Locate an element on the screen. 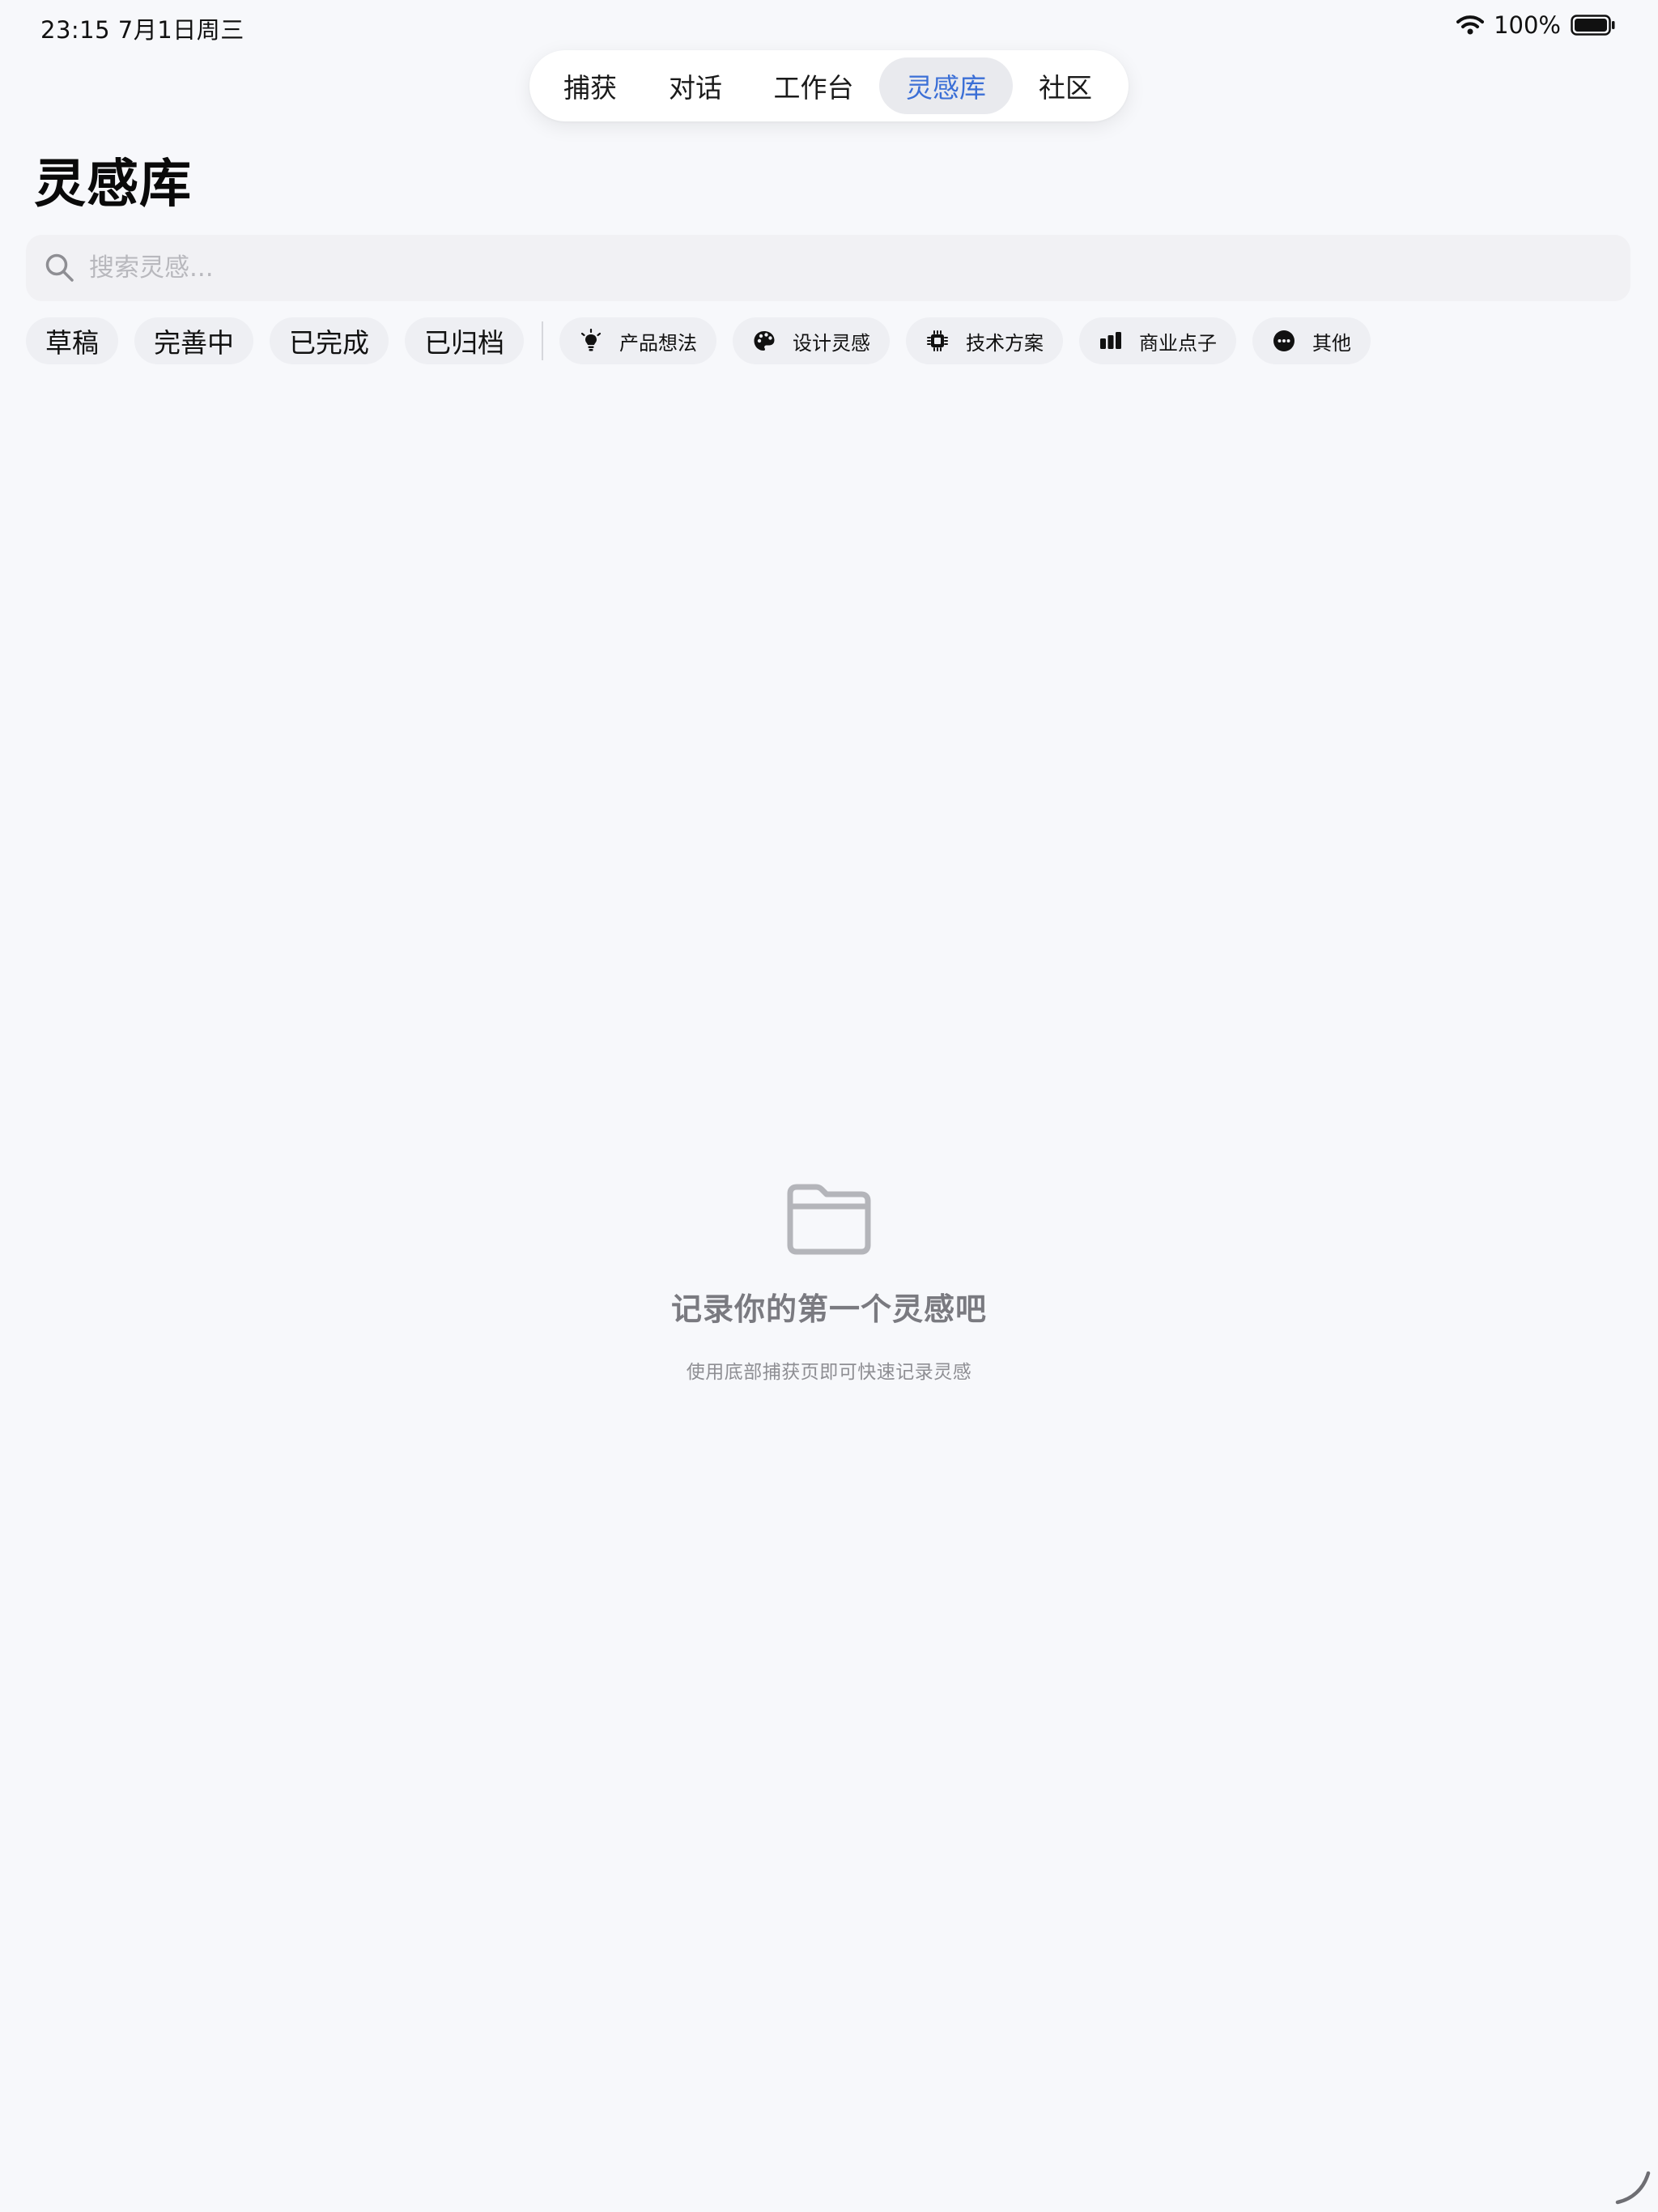 The width and height of the screenshot is (1658, 2212). more-icon is located at coordinates (1284, 341).